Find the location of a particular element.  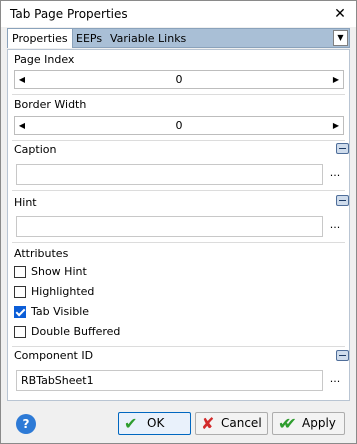

border-width-spinner: ◀ 0 ▶ is located at coordinates (179, 125).